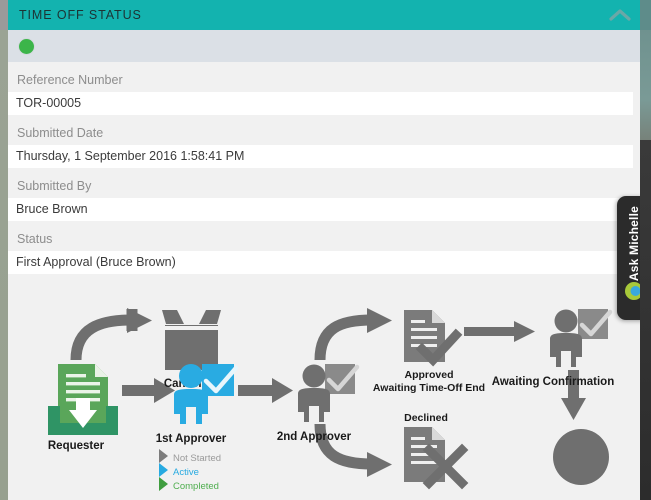 The image size is (651, 500). I want to click on status-strip, so click(324, 46).